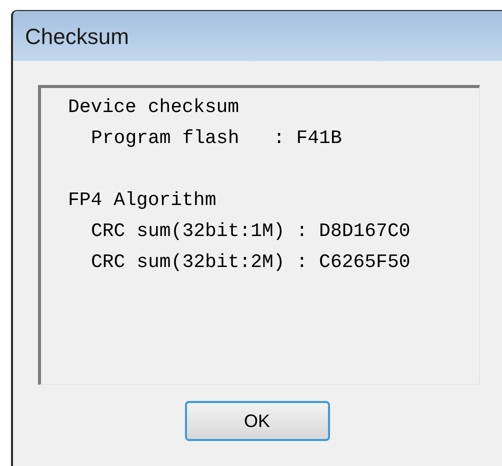 The height and width of the screenshot is (466, 502). What do you see at coordinates (77, 36) in the screenshot?
I see `window-title: Checksum` at bounding box center [77, 36].